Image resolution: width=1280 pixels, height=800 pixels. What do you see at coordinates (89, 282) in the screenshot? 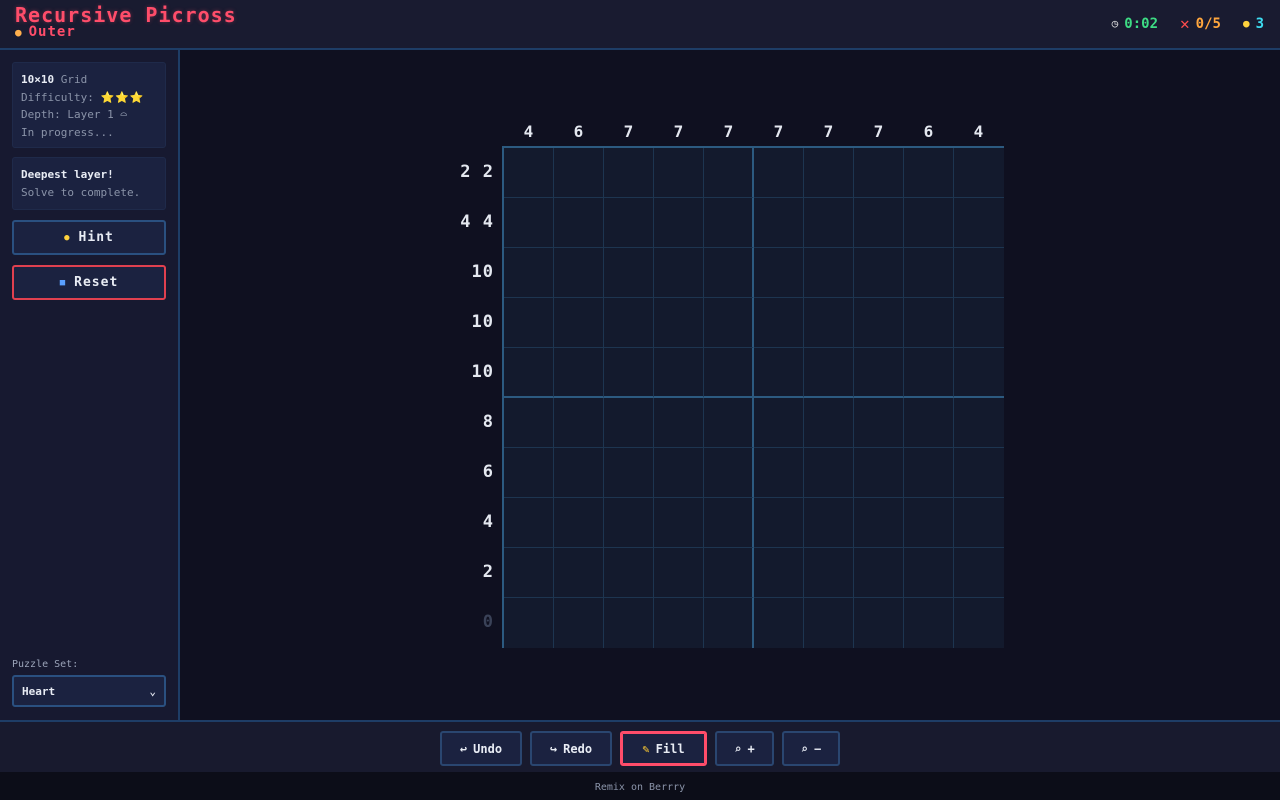
I see `reset-button: ■ Reset` at bounding box center [89, 282].